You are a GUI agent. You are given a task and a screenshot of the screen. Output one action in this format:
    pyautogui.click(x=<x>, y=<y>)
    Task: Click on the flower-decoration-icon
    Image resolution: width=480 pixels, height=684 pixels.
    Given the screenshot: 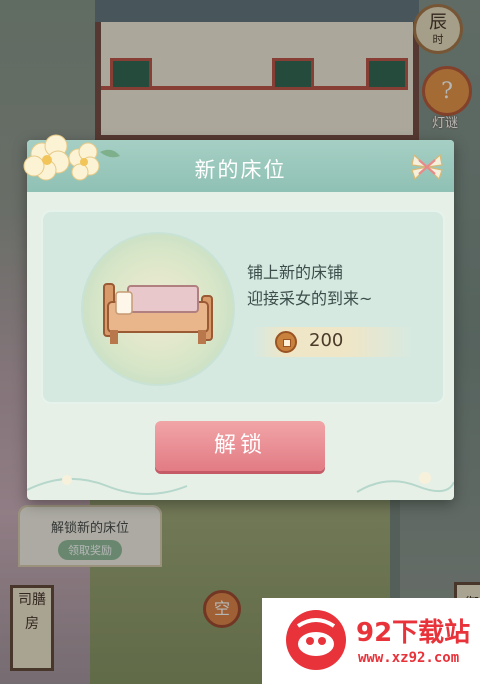 What is the action you would take?
    pyautogui.click(x=71, y=157)
    